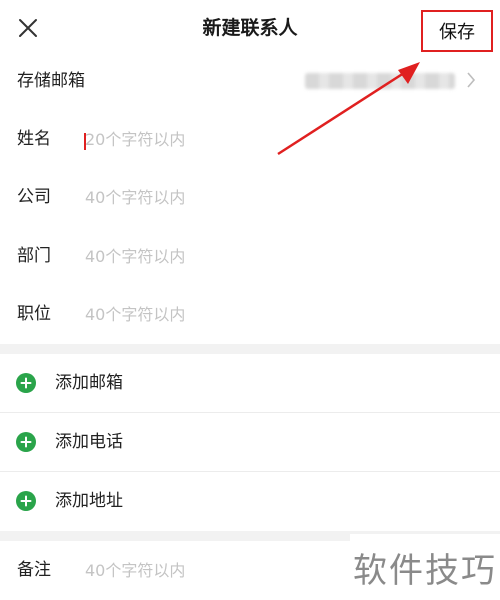 The height and width of the screenshot is (600, 500). Describe the element at coordinates (380, 81) in the screenshot. I see `storage-mailbox-value-blurred` at that location.